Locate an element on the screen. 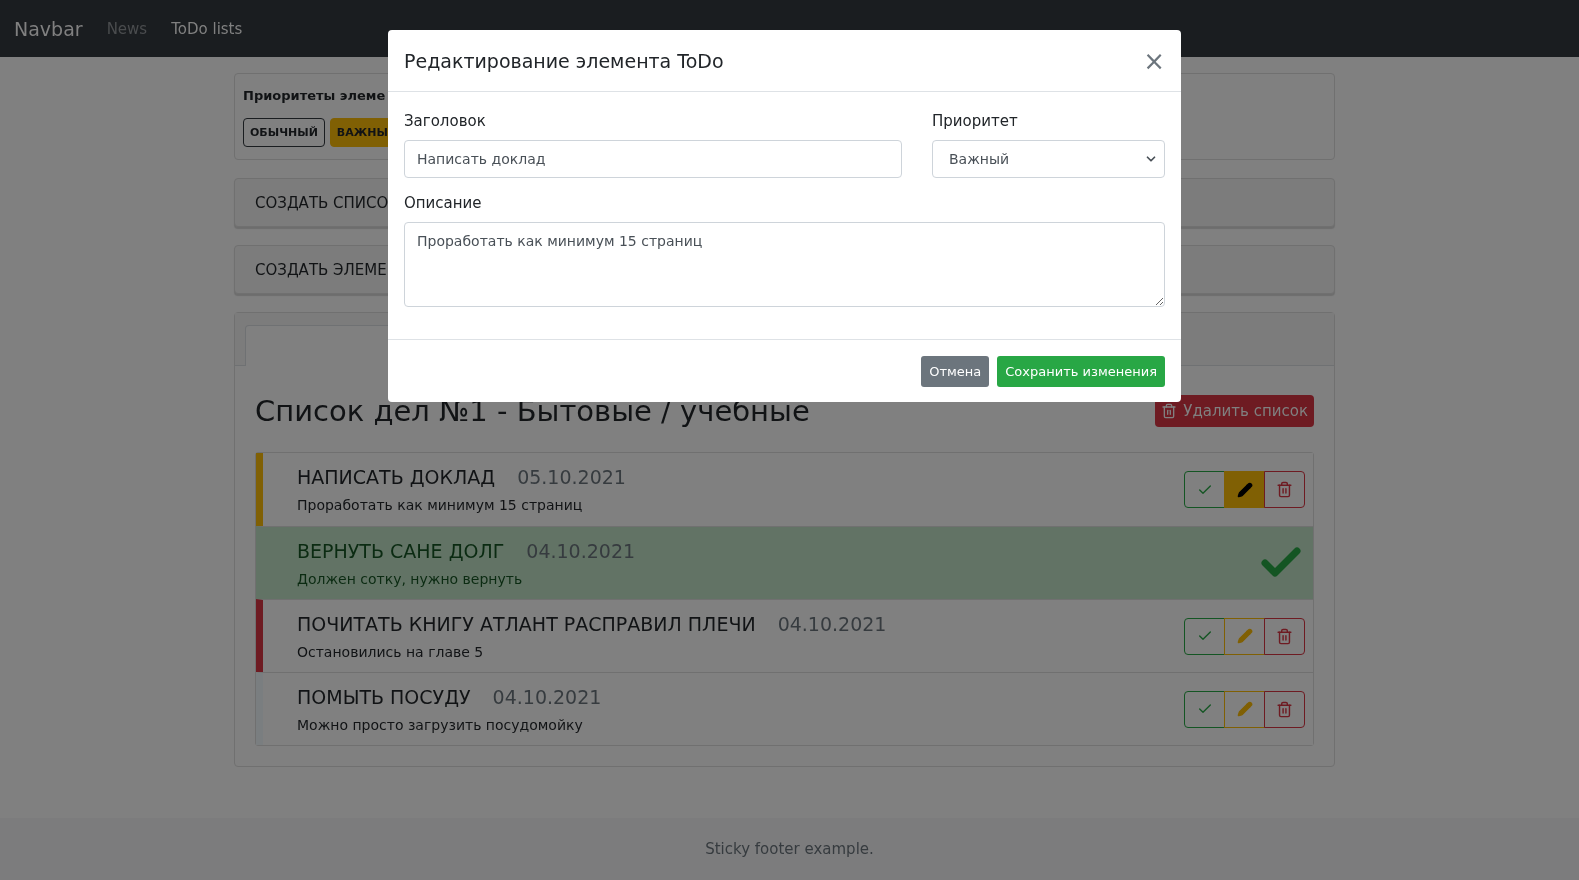 This screenshot has width=1579, height=880. brand: Navbar is located at coordinates (48, 28).